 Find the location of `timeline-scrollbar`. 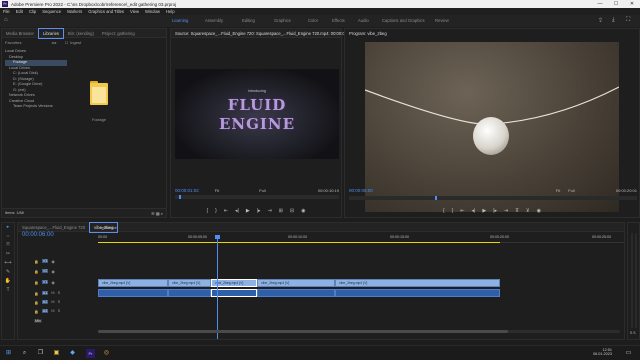

timeline-scrollbar is located at coordinates (359, 331).